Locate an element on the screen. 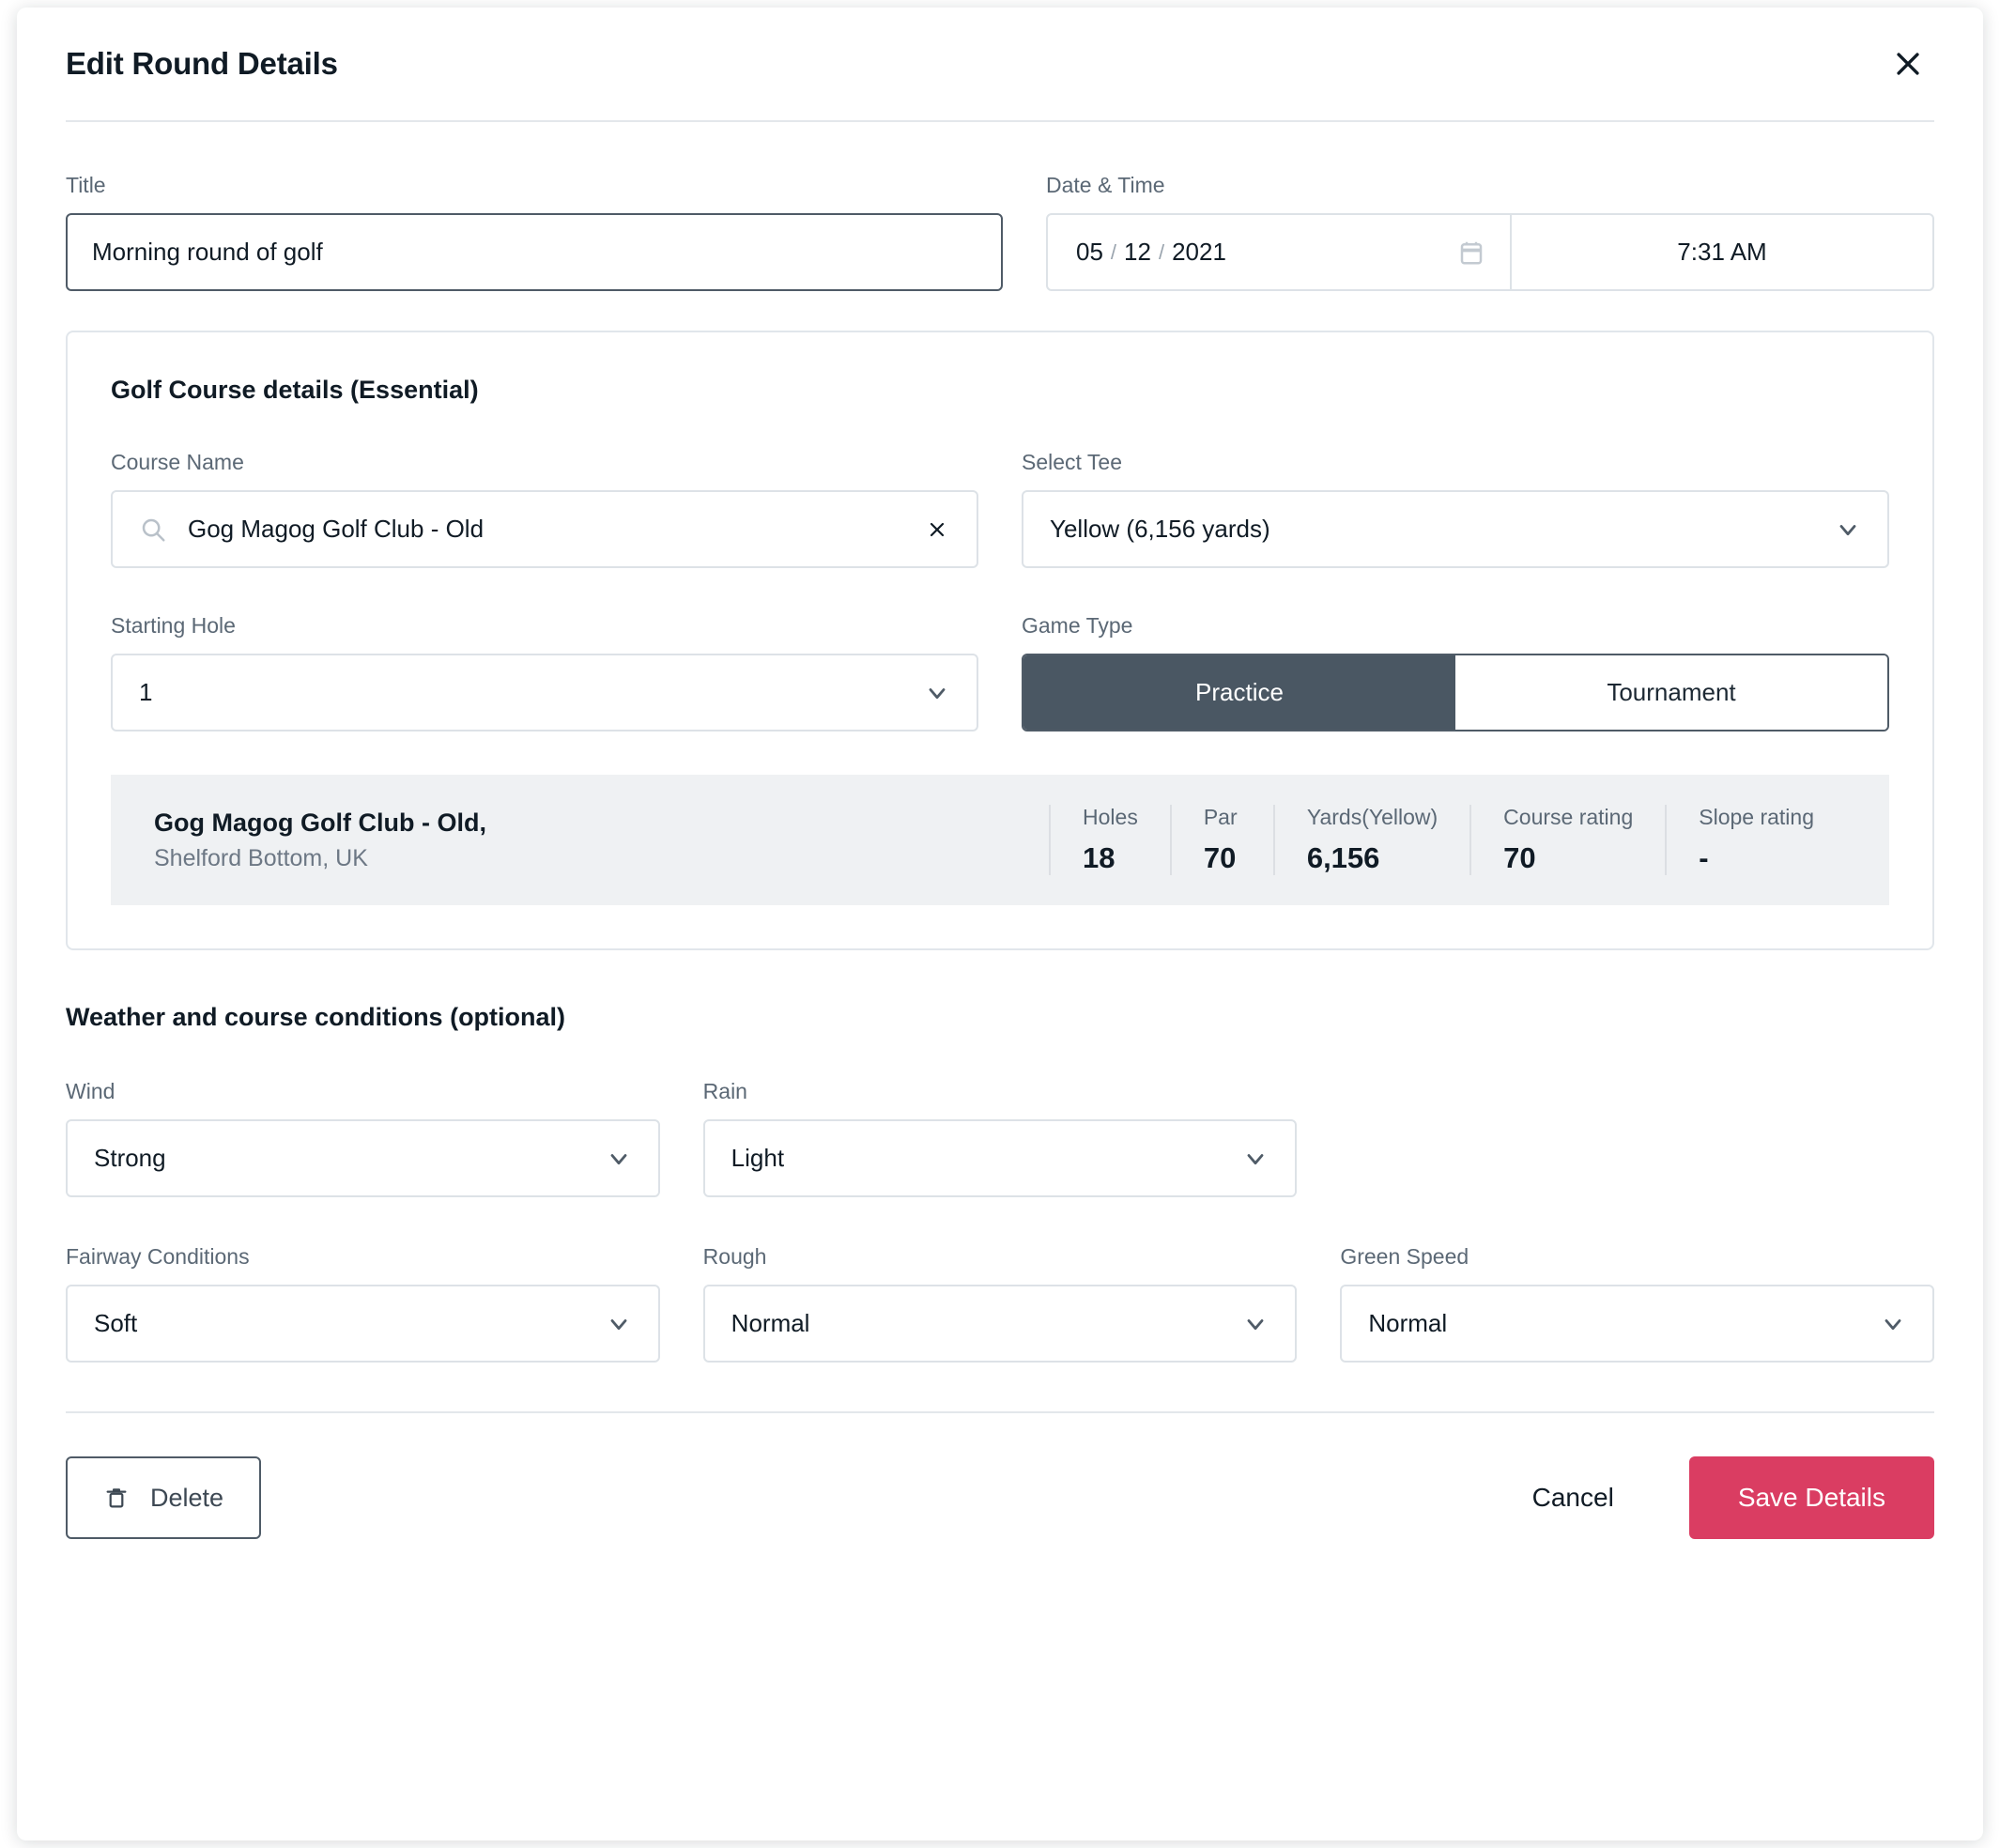 The width and height of the screenshot is (2000, 1848). select-tee-dropdown: Yellow (6,156 yards) is located at coordinates (1455, 529).